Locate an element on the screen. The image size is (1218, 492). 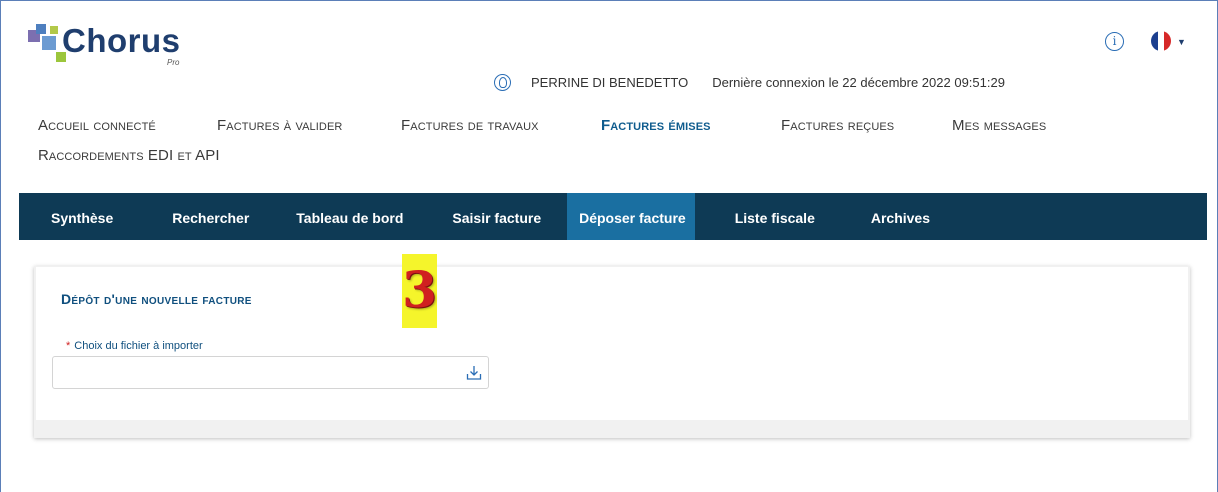
user-name: PERRINE DI BENEDETTO is located at coordinates (609, 82).